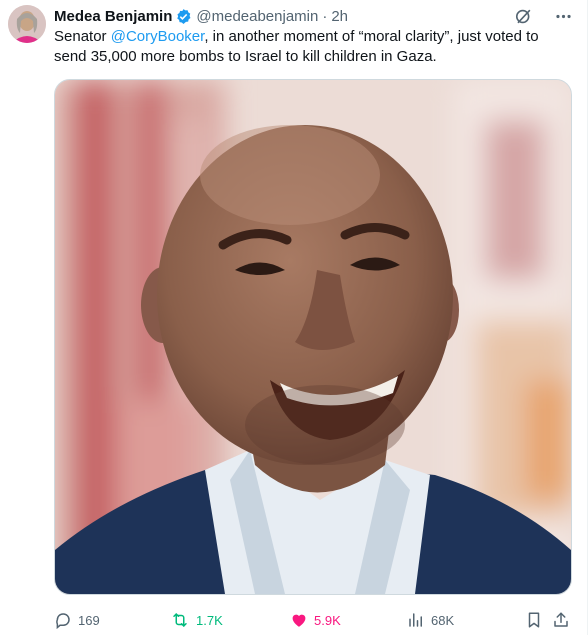  What do you see at coordinates (443, 620) in the screenshot?
I see `view-count: 68K` at bounding box center [443, 620].